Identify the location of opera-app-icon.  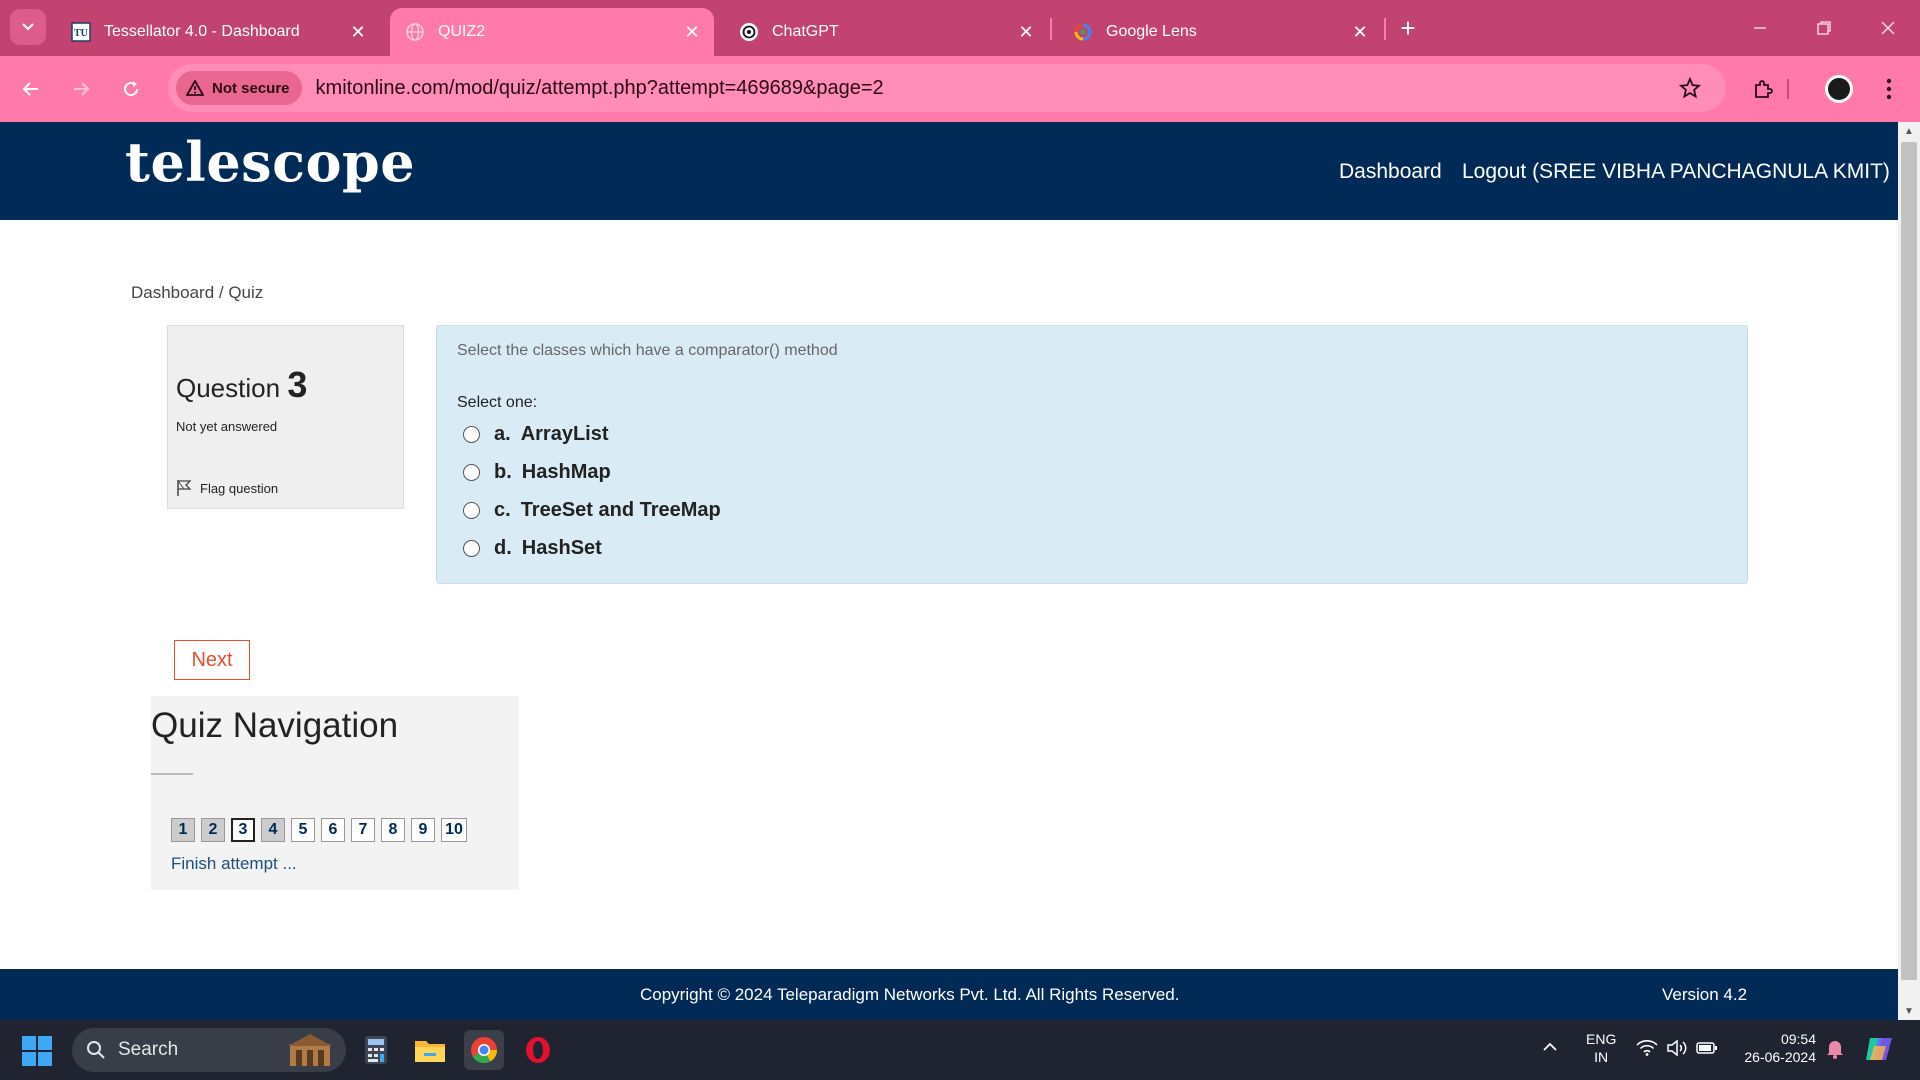
(538, 1050).